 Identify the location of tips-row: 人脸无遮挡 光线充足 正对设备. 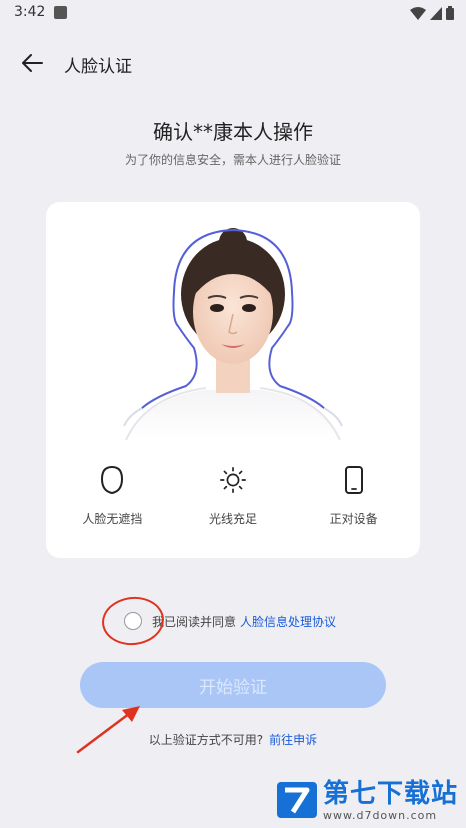
(233, 495).